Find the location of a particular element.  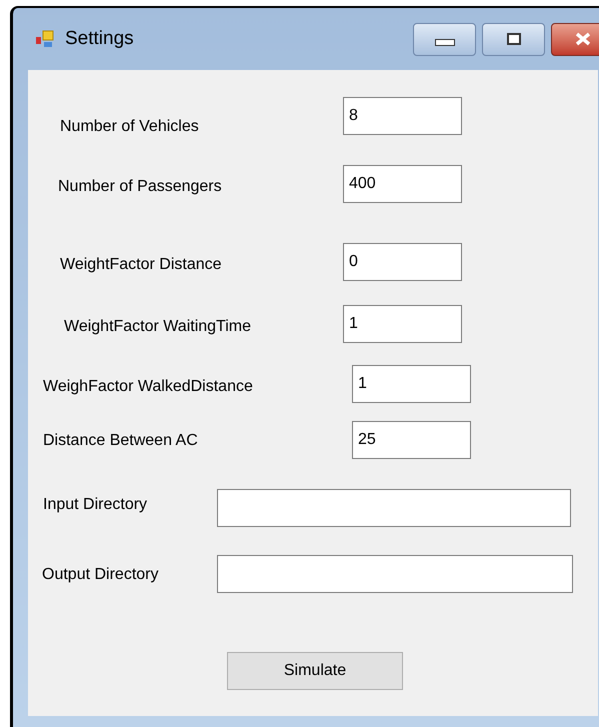

field-label: Distance Between AC is located at coordinates (120, 441).